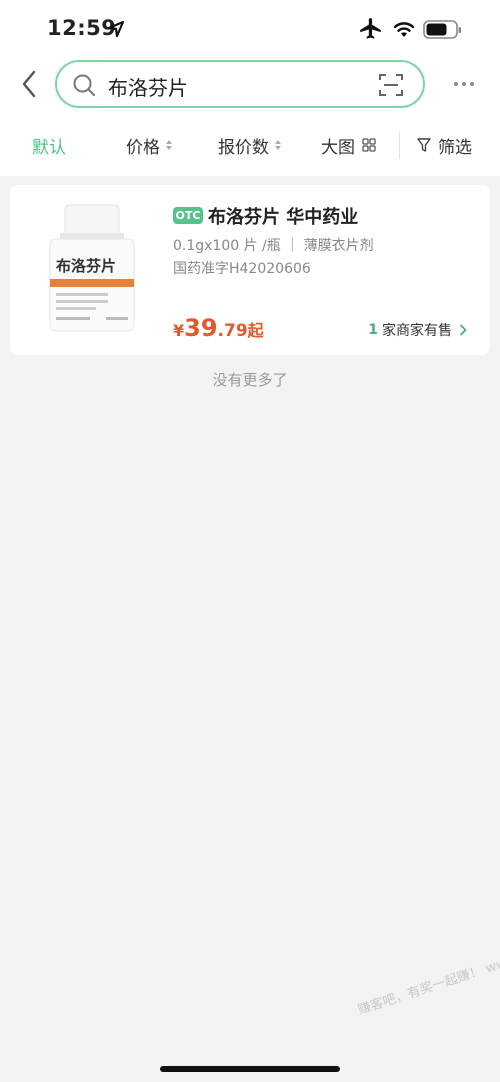 This screenshot has height=1082, width=500. I want to click on product-title: 布洛芬片 华中药业, so click(283, 217).